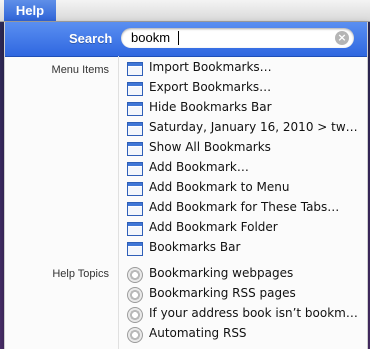  I want to click on menu-item-label: Add Bookmark Folder, so click(213, 227).